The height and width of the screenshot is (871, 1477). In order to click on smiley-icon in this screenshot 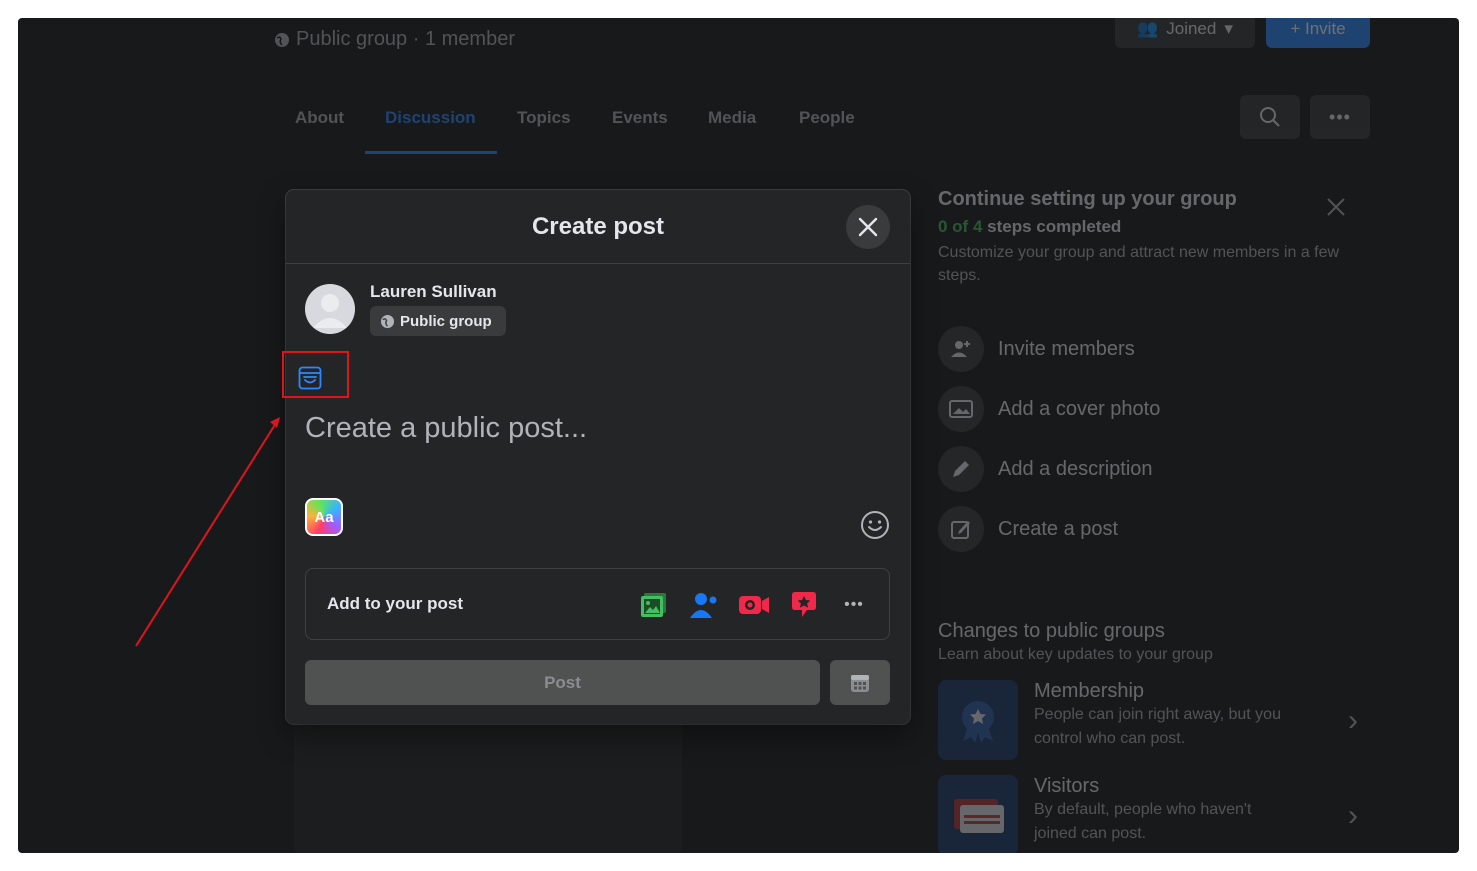, I will do `click(875, 525)`.